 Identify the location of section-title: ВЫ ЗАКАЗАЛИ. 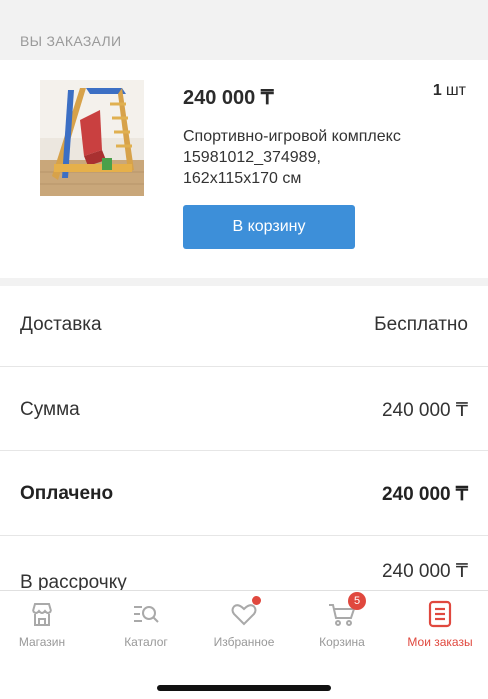
(71, 41).